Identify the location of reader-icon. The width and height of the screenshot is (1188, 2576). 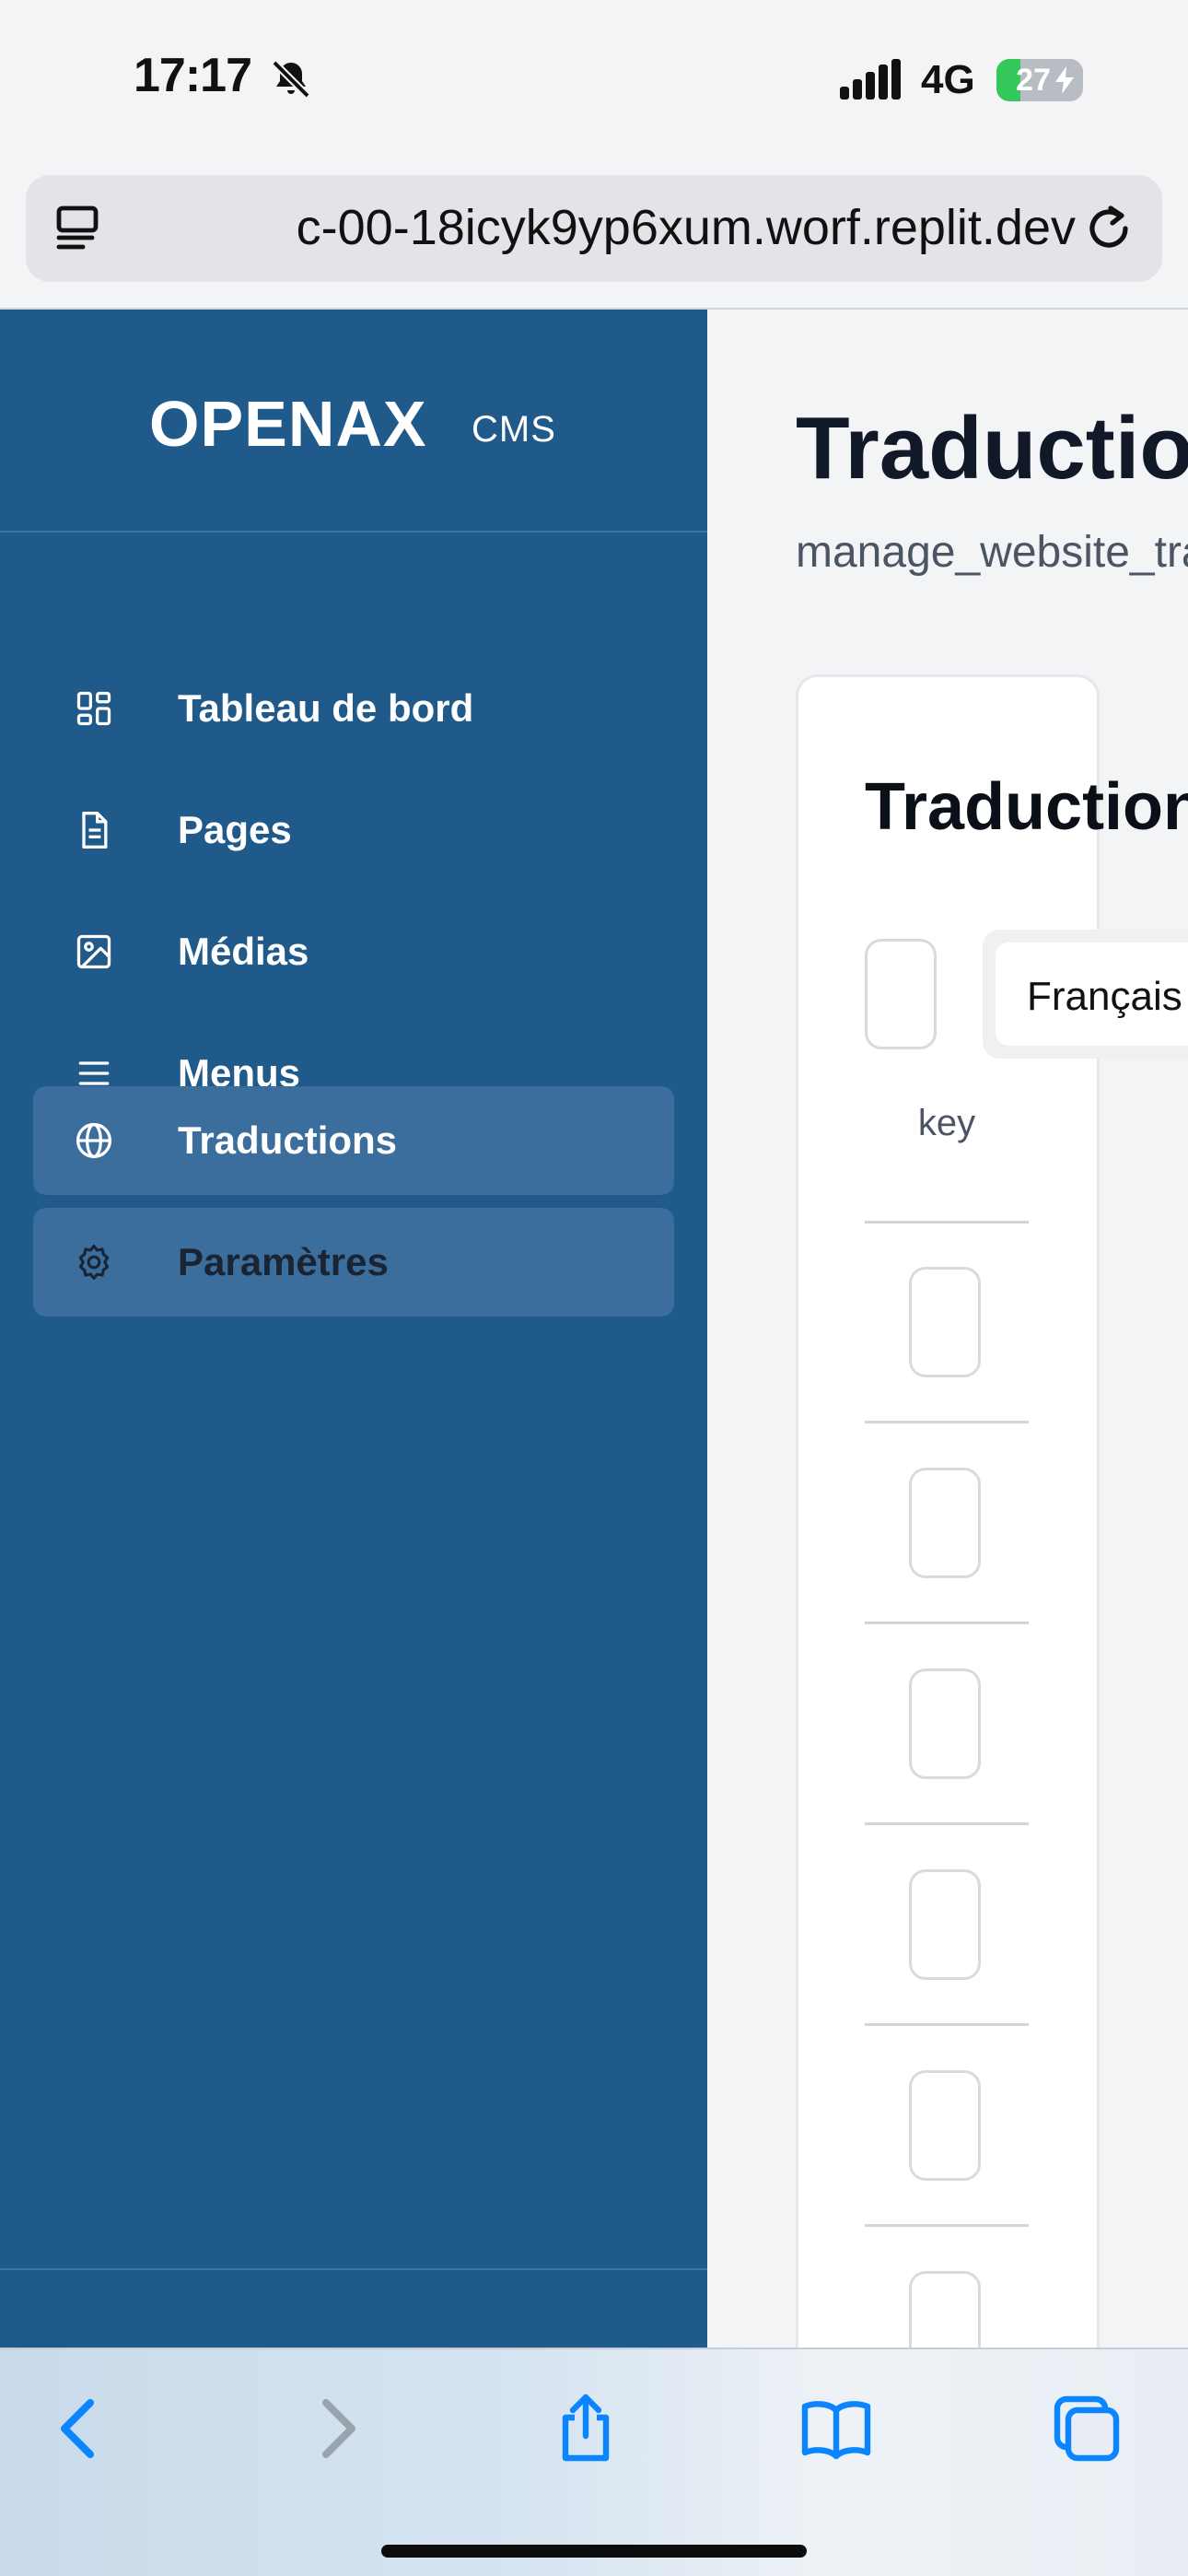
(79, 228).